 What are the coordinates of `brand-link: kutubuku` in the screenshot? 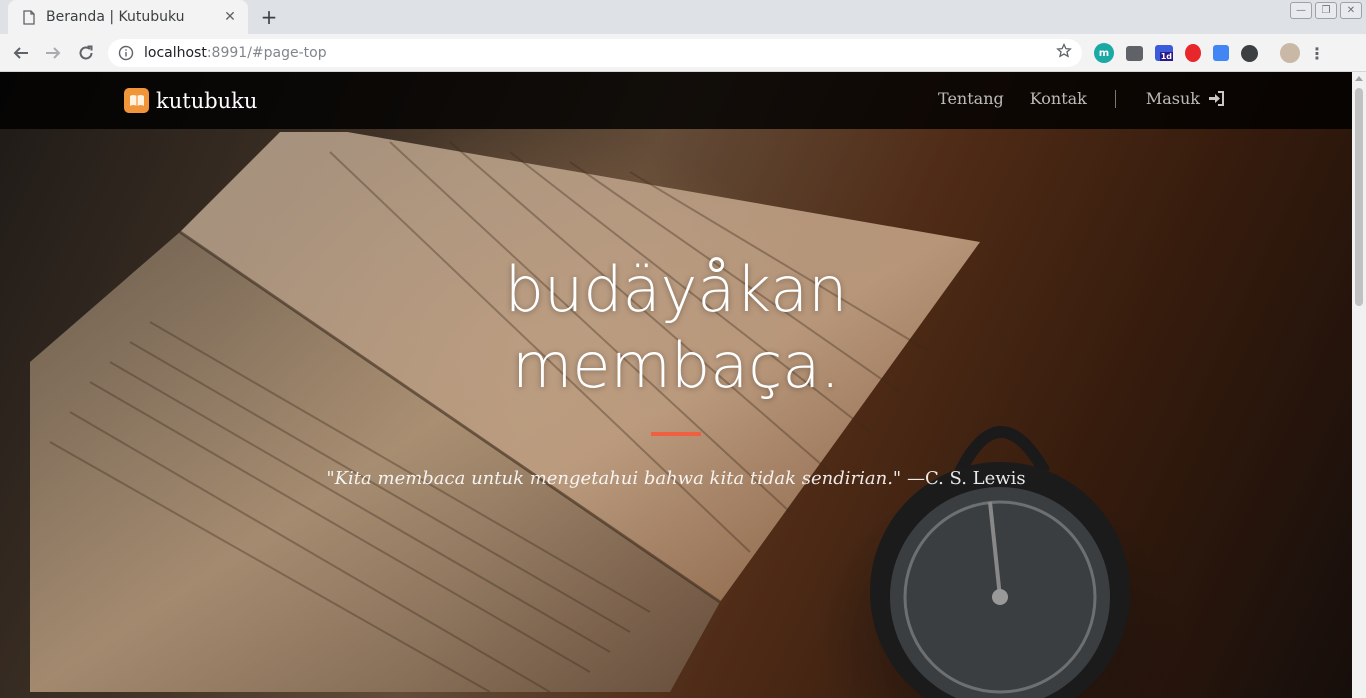 It's located at (190, 100).